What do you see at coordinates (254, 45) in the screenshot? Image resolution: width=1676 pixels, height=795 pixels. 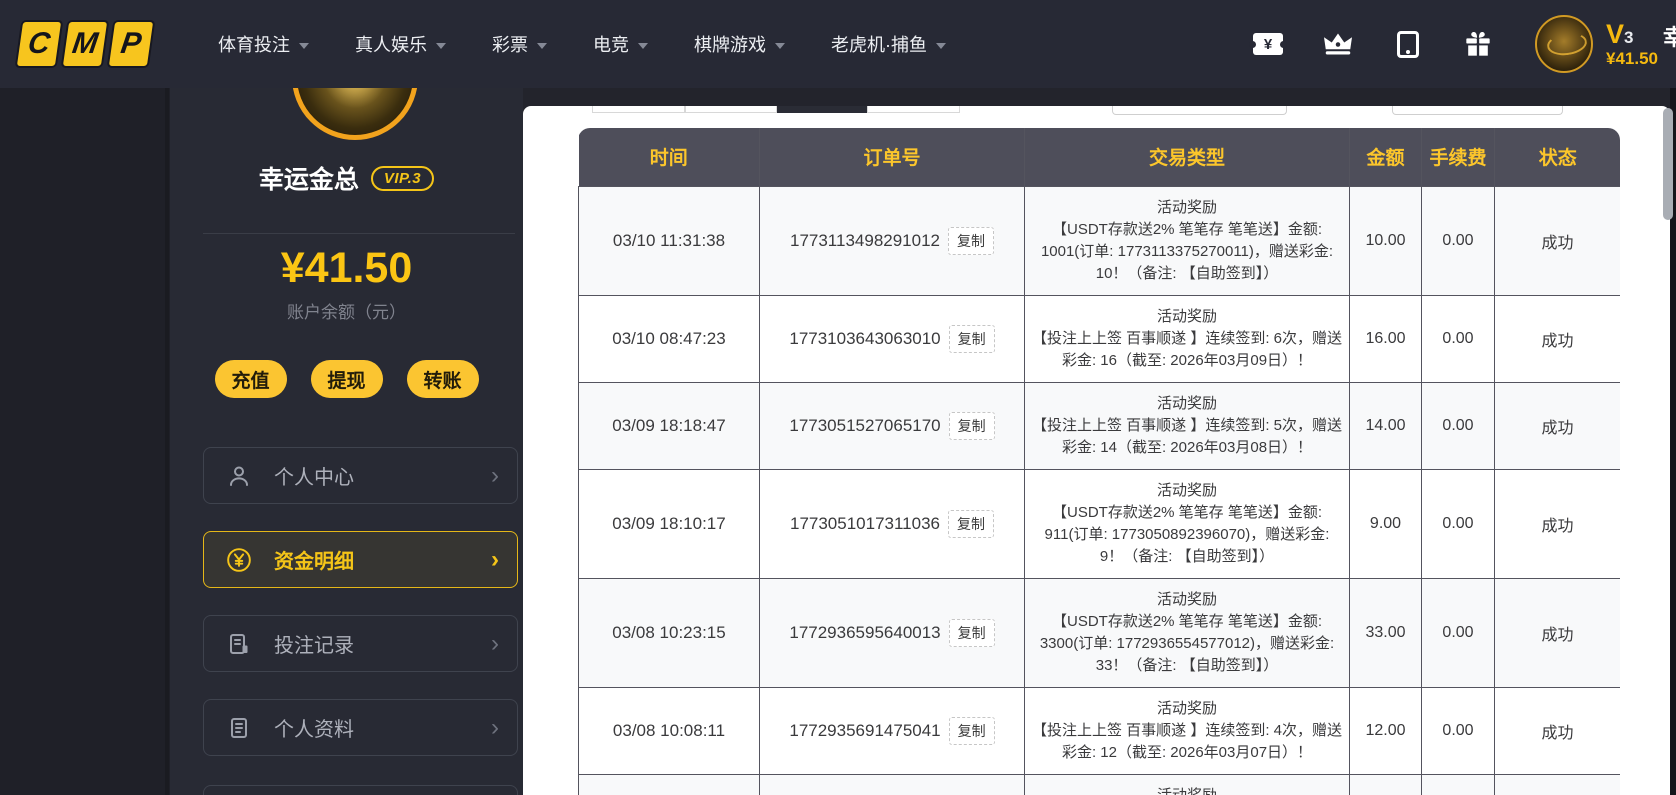 I see `nav-item-label: 体育投注` at bounding box center [254, 45].